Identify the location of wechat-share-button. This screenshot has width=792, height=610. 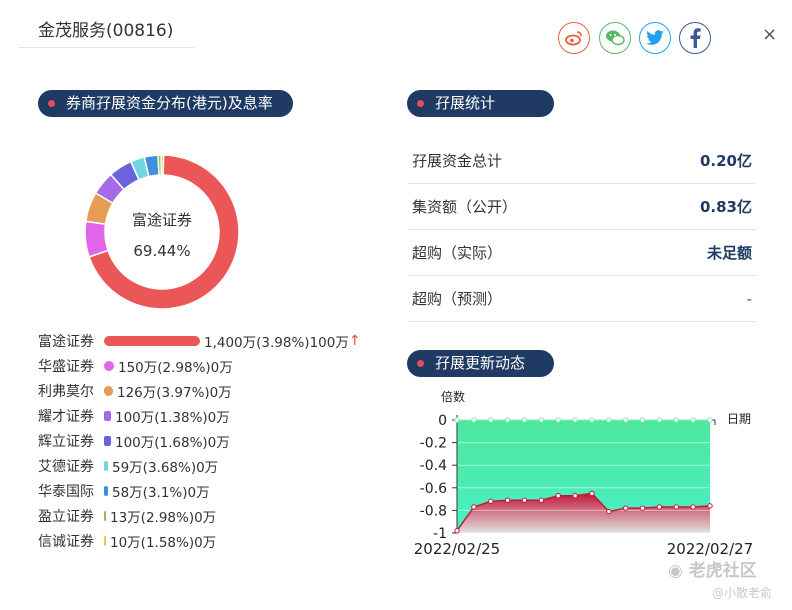
(615, 38).